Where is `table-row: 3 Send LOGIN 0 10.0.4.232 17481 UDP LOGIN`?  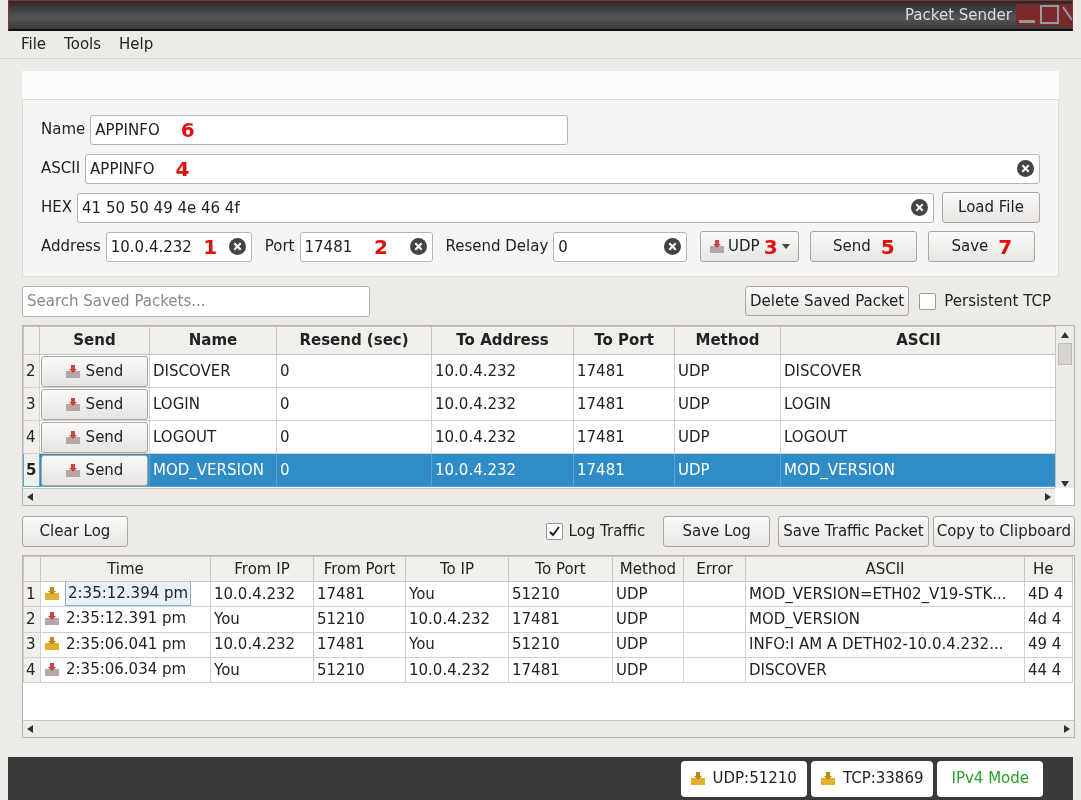 table-row: 3 Send LOGIN 0 10.0.4.232 17481 UDP LOGIN is located at coordinates (540, 404).